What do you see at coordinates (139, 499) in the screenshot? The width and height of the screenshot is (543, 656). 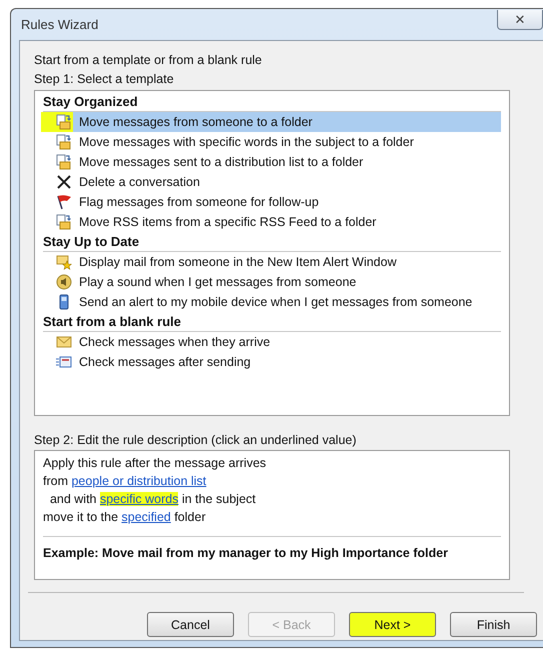 I see `rule-value-link: specific words` at bounding box center [139, 499].